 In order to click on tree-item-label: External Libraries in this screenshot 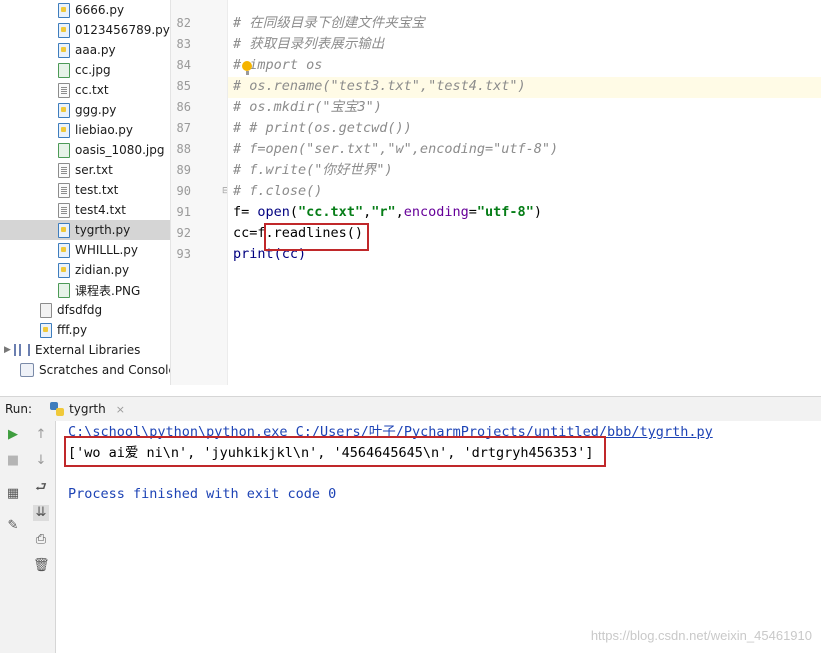, I will do `click(88, 350)`.